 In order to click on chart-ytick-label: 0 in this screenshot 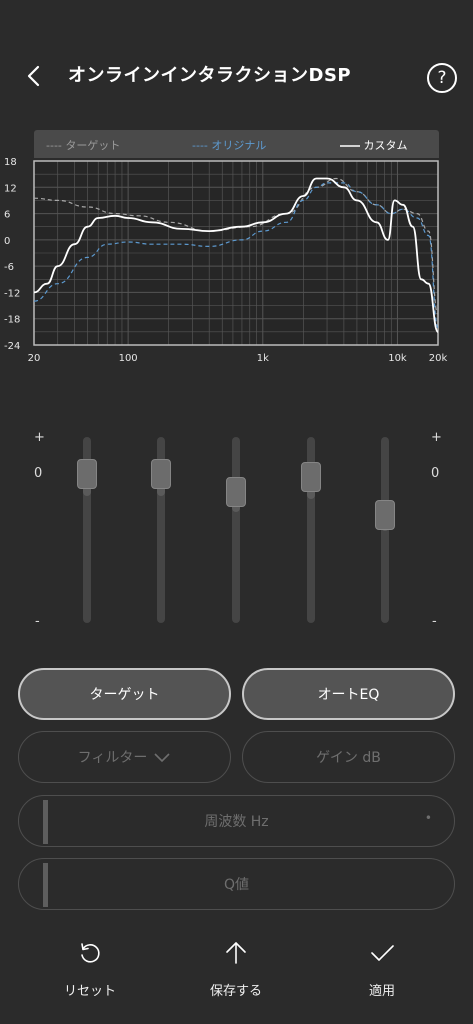, I will do `click(7, 241)`.